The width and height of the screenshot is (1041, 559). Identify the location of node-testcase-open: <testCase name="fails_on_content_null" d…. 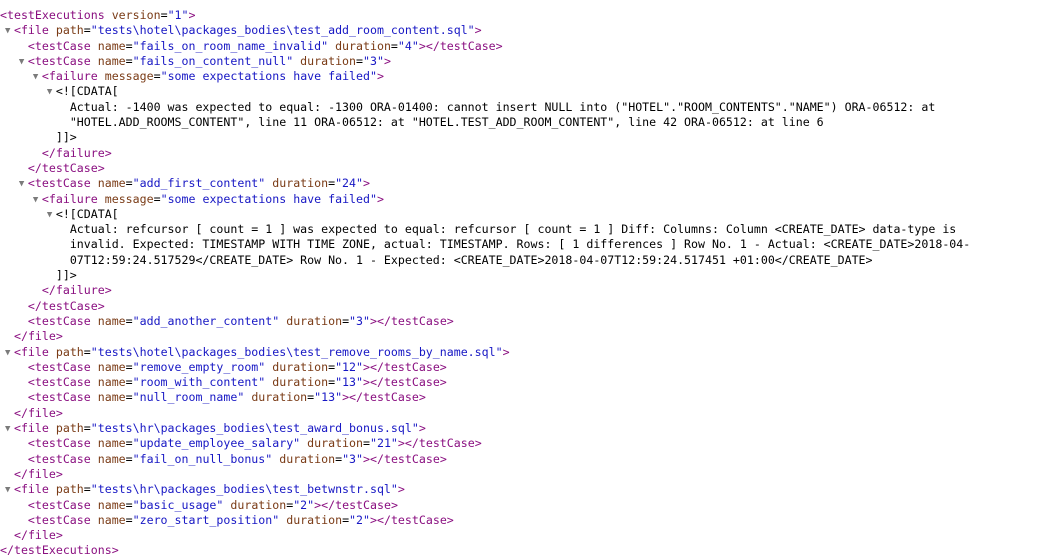
(520, 61).